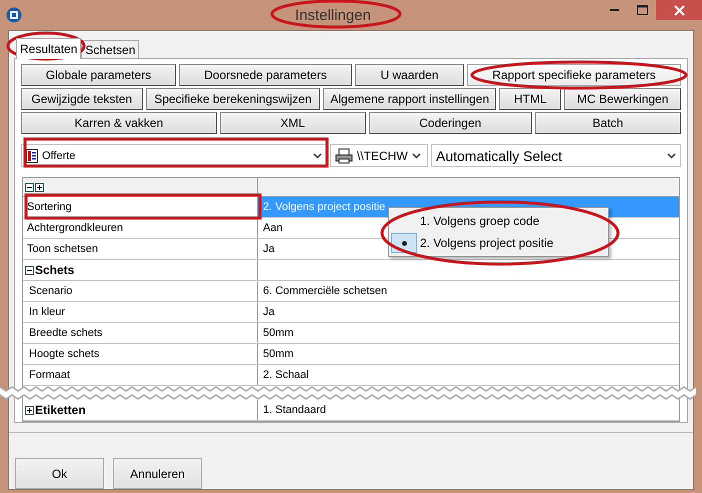 The image size is (702, 493). I want to click on close-button, so click(679, 10).